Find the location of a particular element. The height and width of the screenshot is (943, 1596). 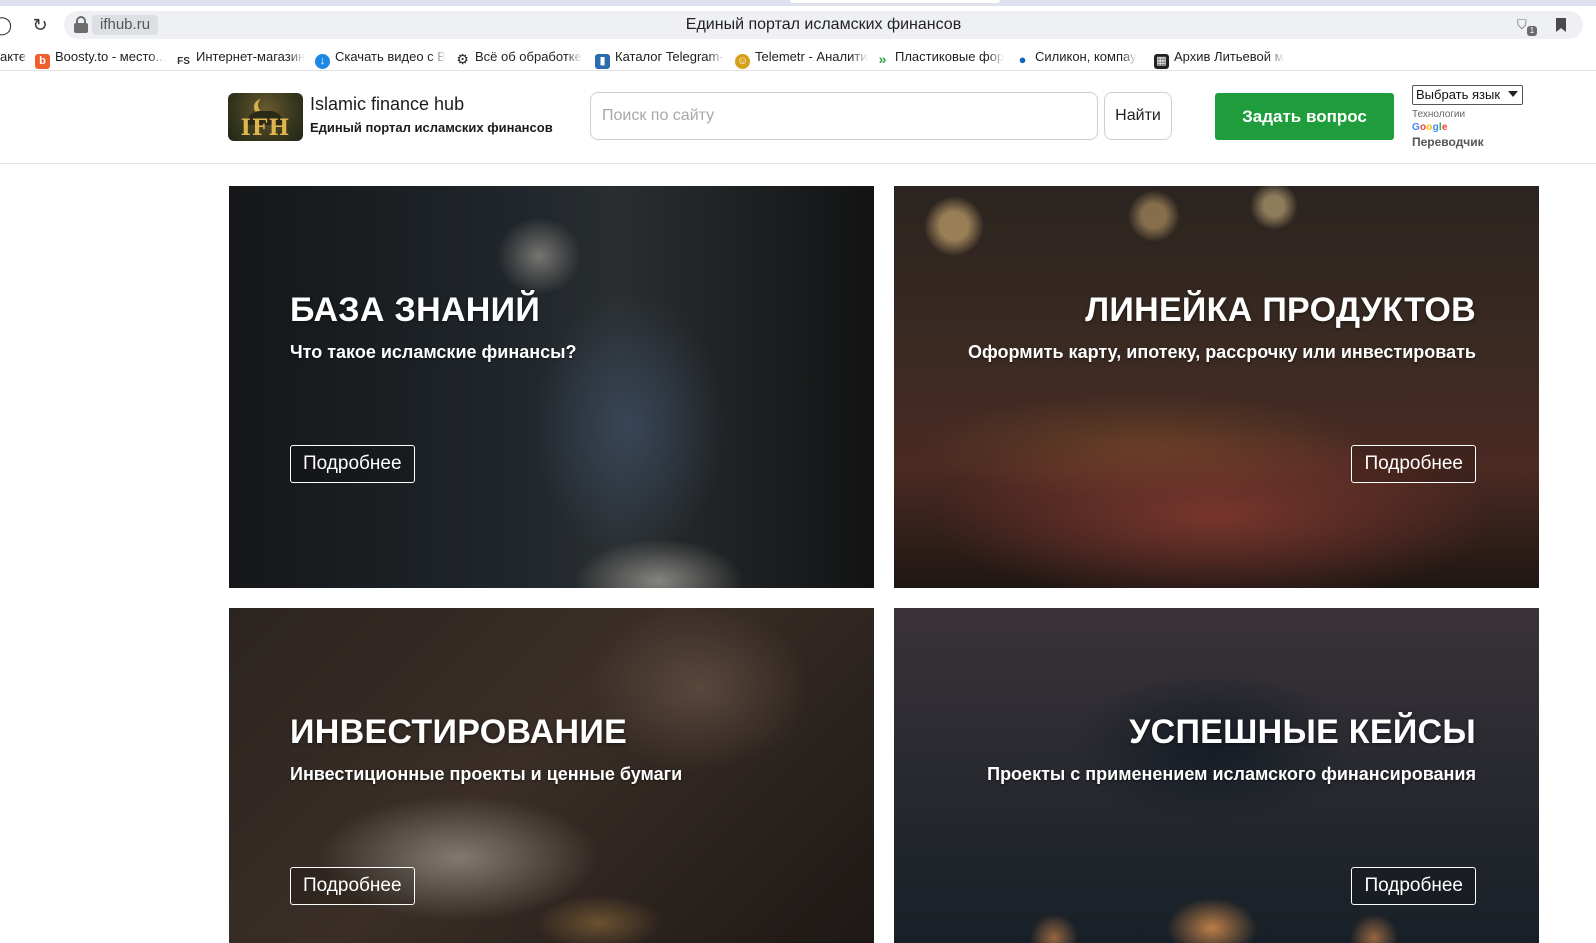

language-select-value: Выбрать язык is located at coordinates (1458, 94).